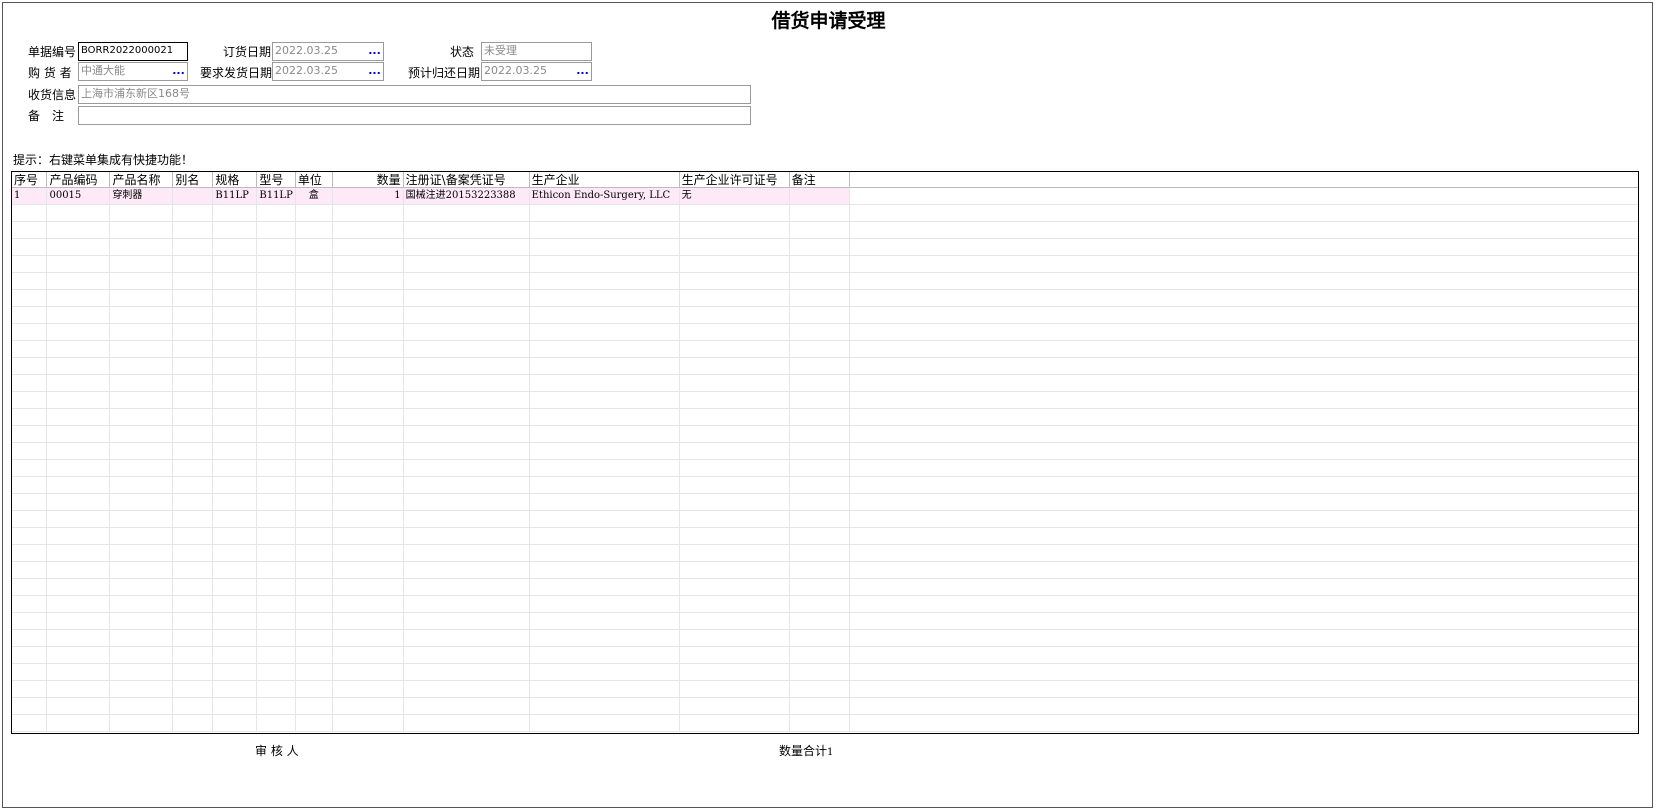  I want to click on grid-header-col: 型号, so click(276, 180).